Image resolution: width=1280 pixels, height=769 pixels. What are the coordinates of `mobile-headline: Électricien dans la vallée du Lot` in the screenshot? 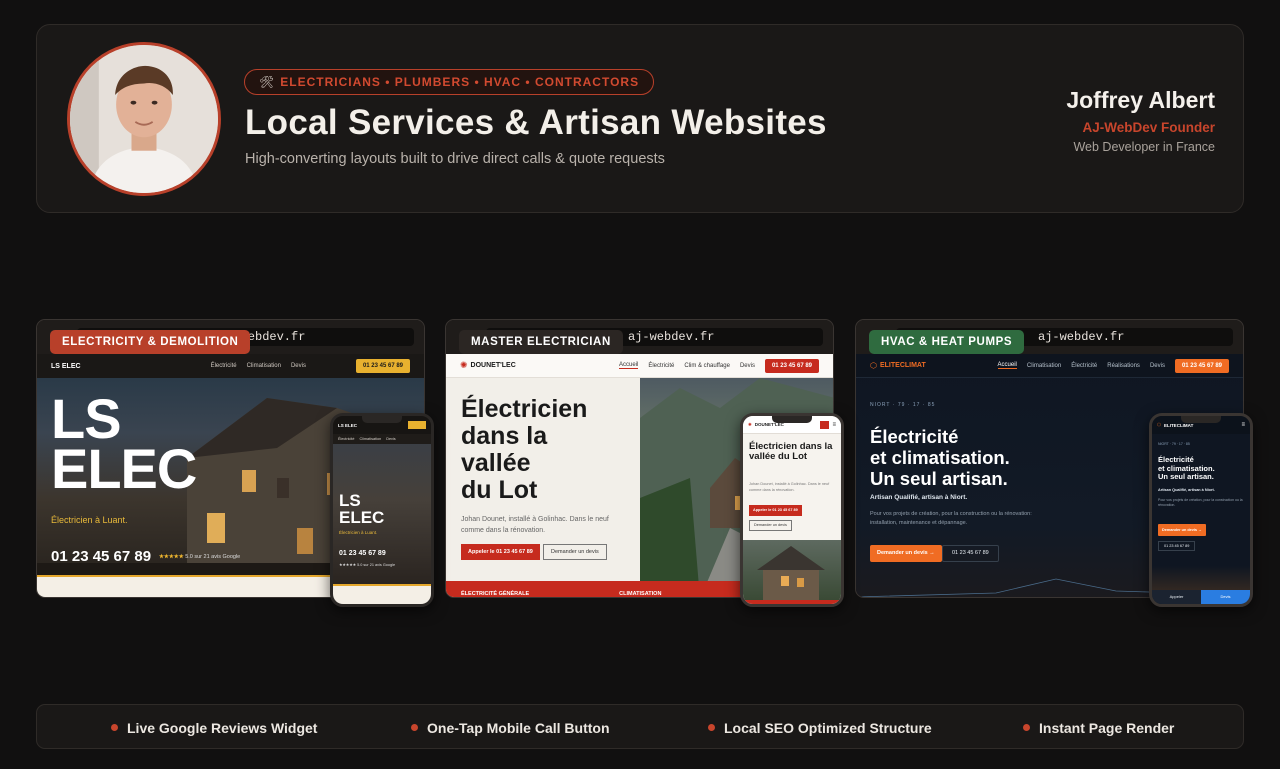 It's located at (791, 451).